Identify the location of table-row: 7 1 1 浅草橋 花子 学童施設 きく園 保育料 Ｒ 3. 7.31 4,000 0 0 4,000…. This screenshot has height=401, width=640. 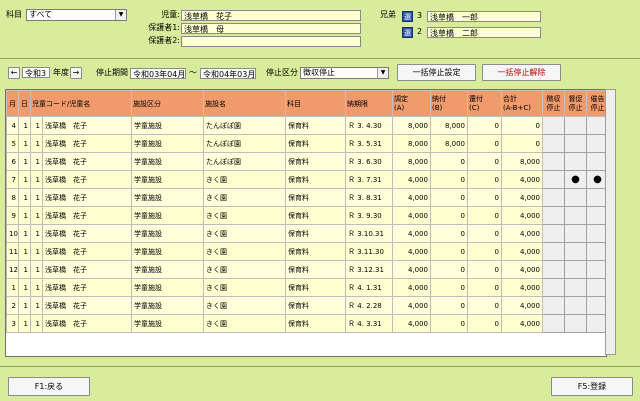
(306, 179).